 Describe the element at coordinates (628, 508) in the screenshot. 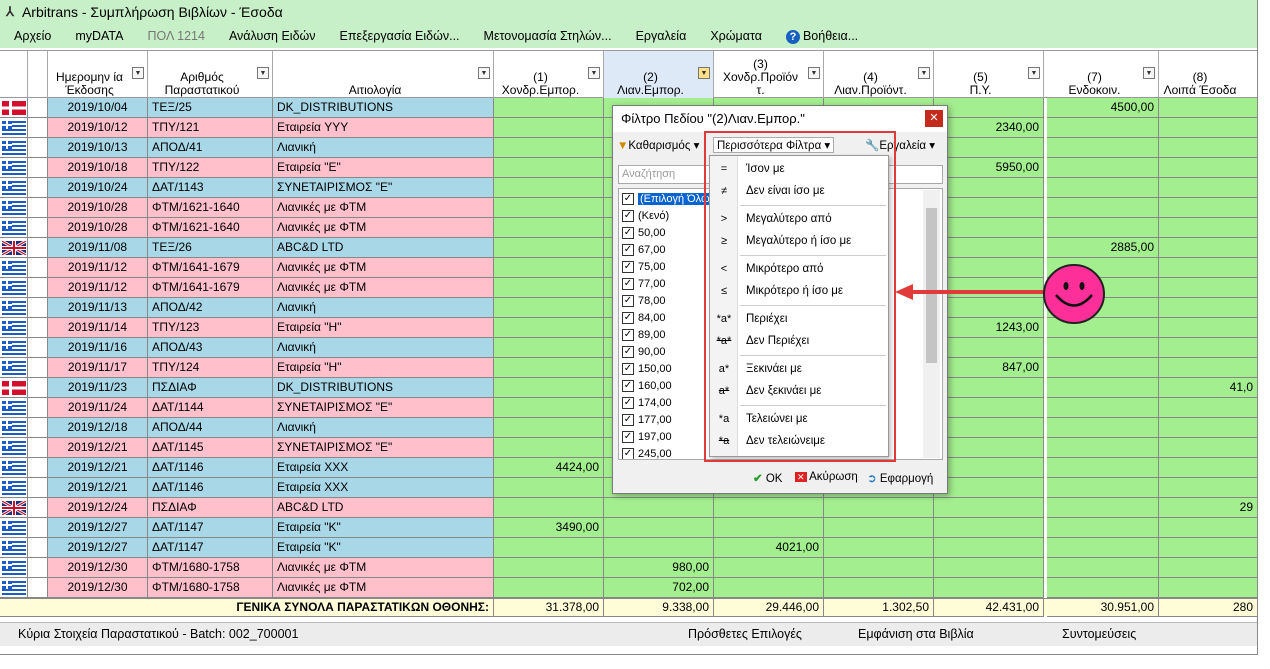

I see `table-row: ✓2019/12/24ΠΣΔΙΑΦABC&D LTD 29` at that location.